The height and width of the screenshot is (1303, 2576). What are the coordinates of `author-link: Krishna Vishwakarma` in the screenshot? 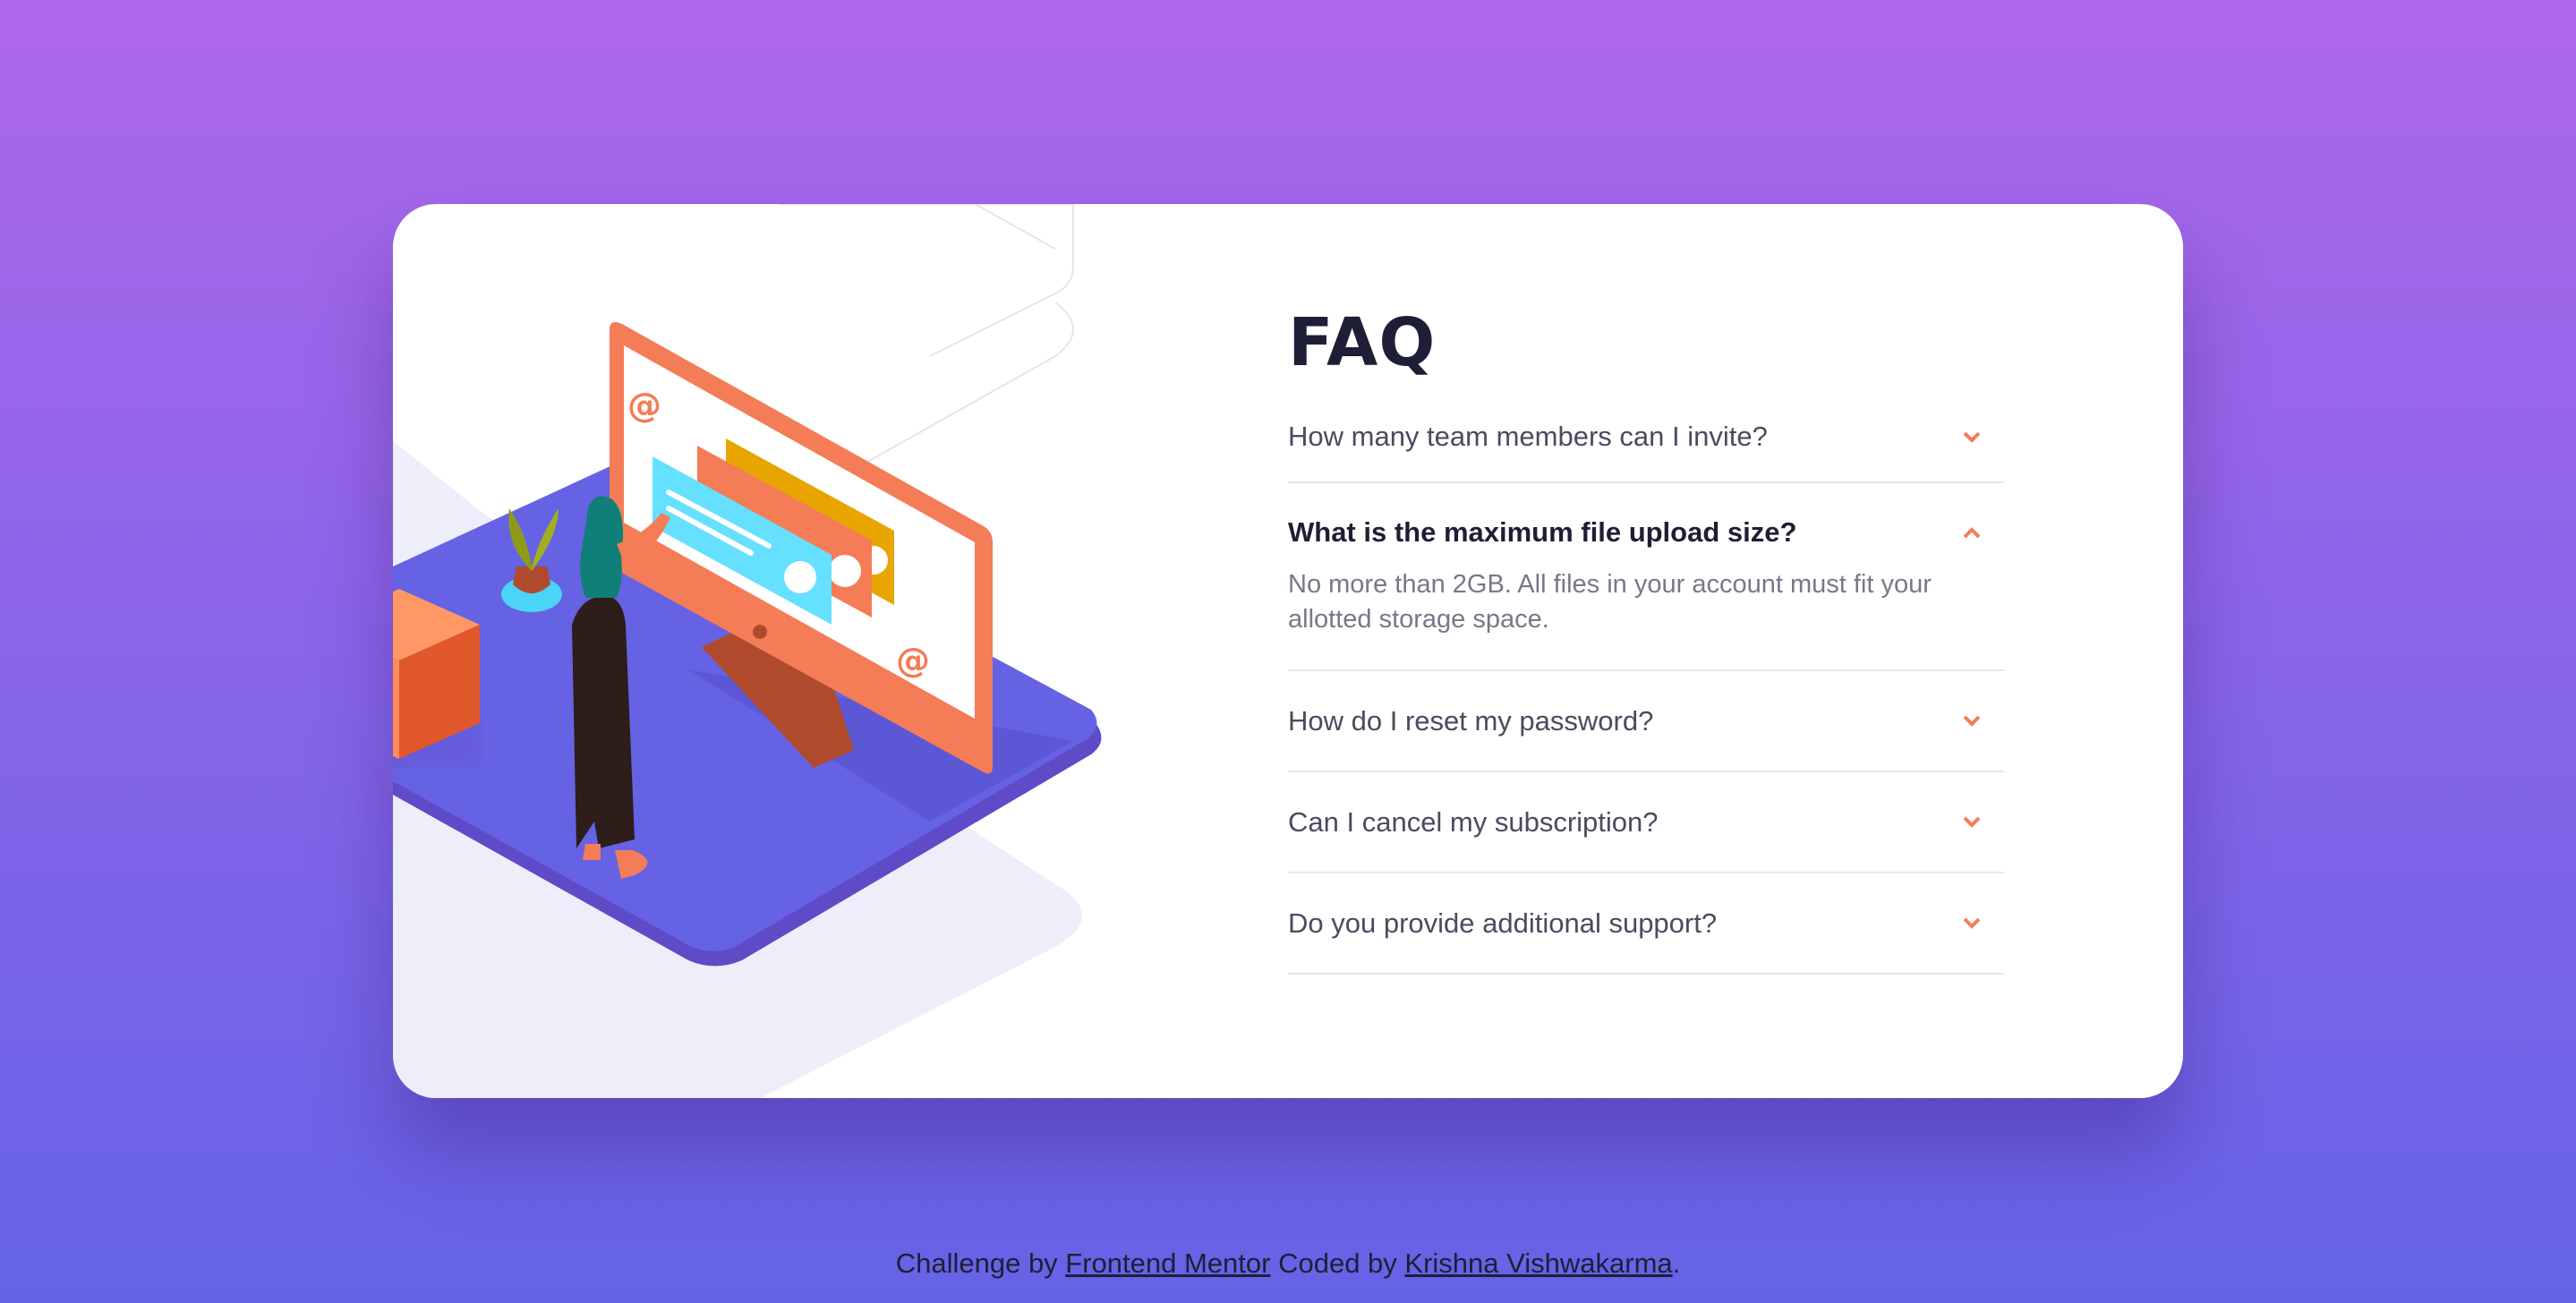 It's located at (1538, 1263).